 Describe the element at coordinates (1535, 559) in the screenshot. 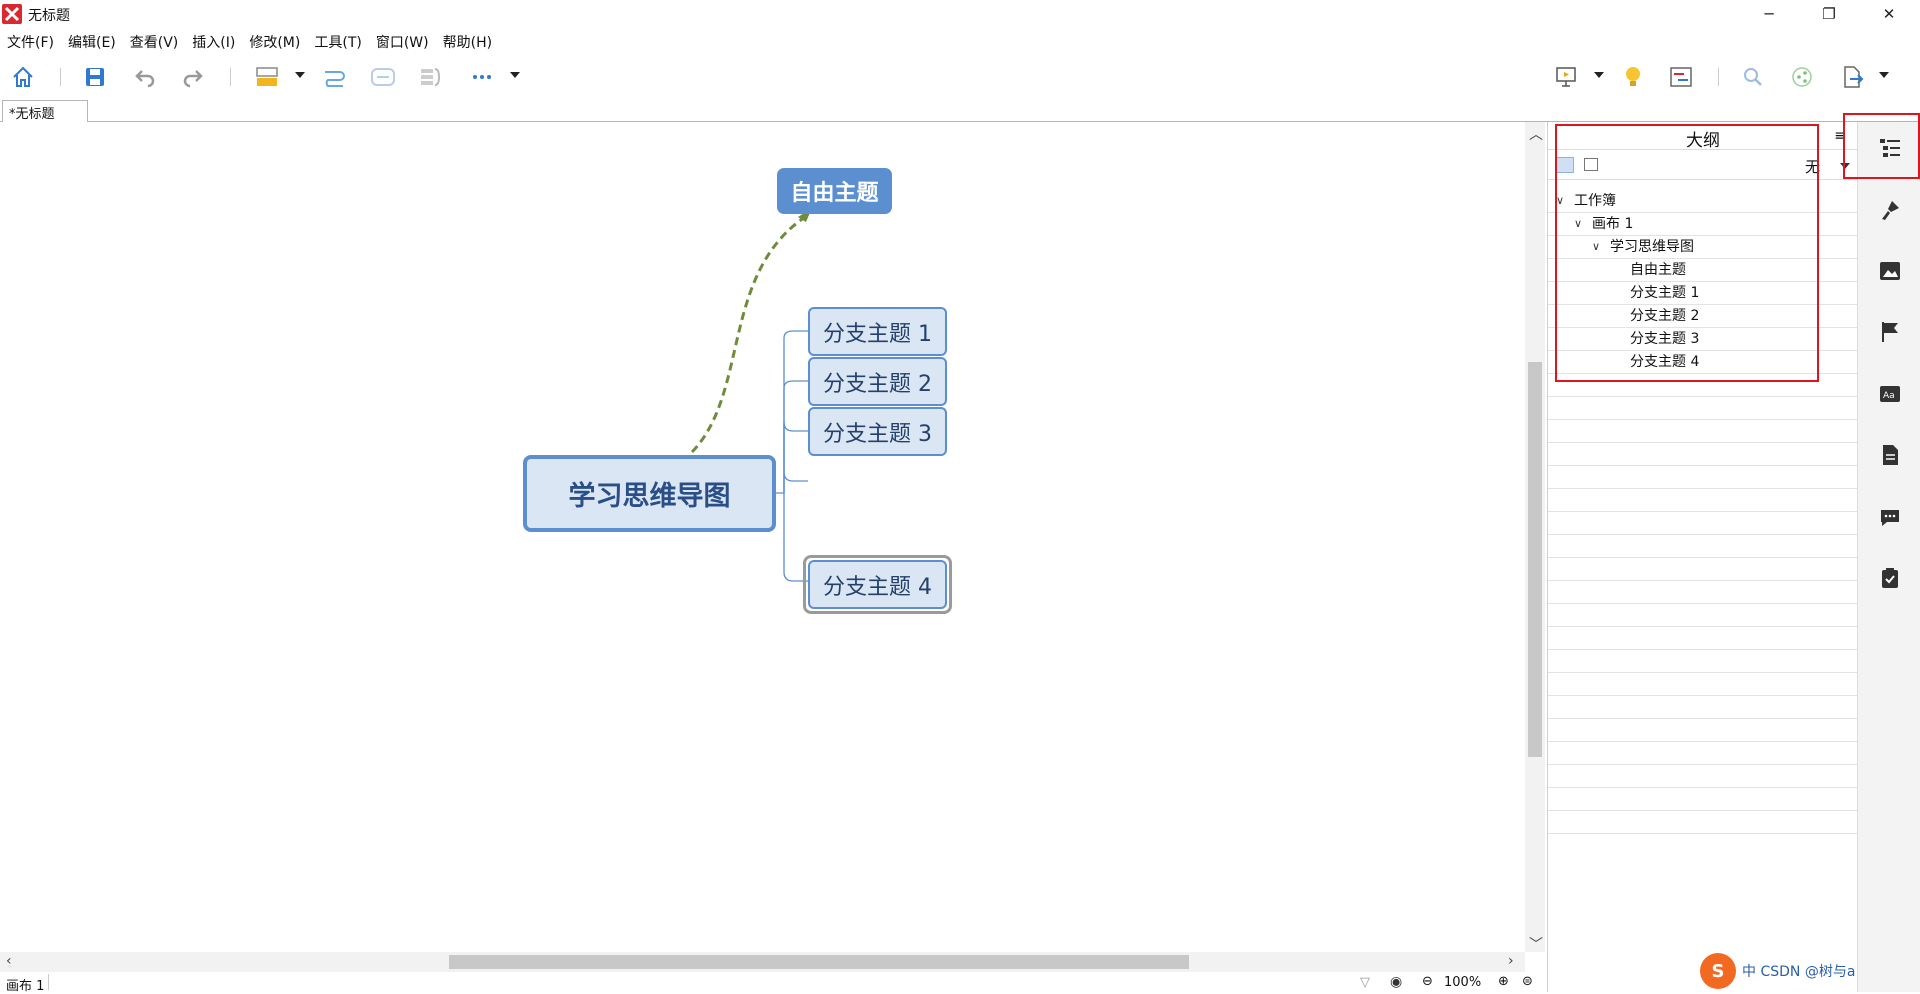

I see `vertical-scroll-thumb` at that location.